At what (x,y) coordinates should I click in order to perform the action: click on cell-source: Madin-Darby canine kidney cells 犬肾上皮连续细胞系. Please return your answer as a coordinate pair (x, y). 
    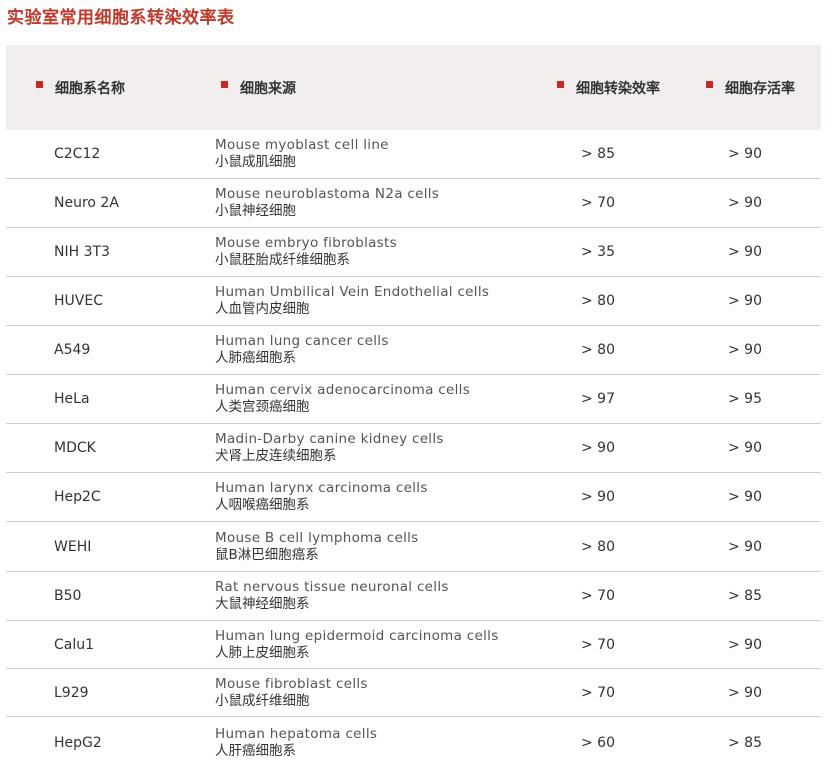
    Looking at the image, I should click on (329, 448).